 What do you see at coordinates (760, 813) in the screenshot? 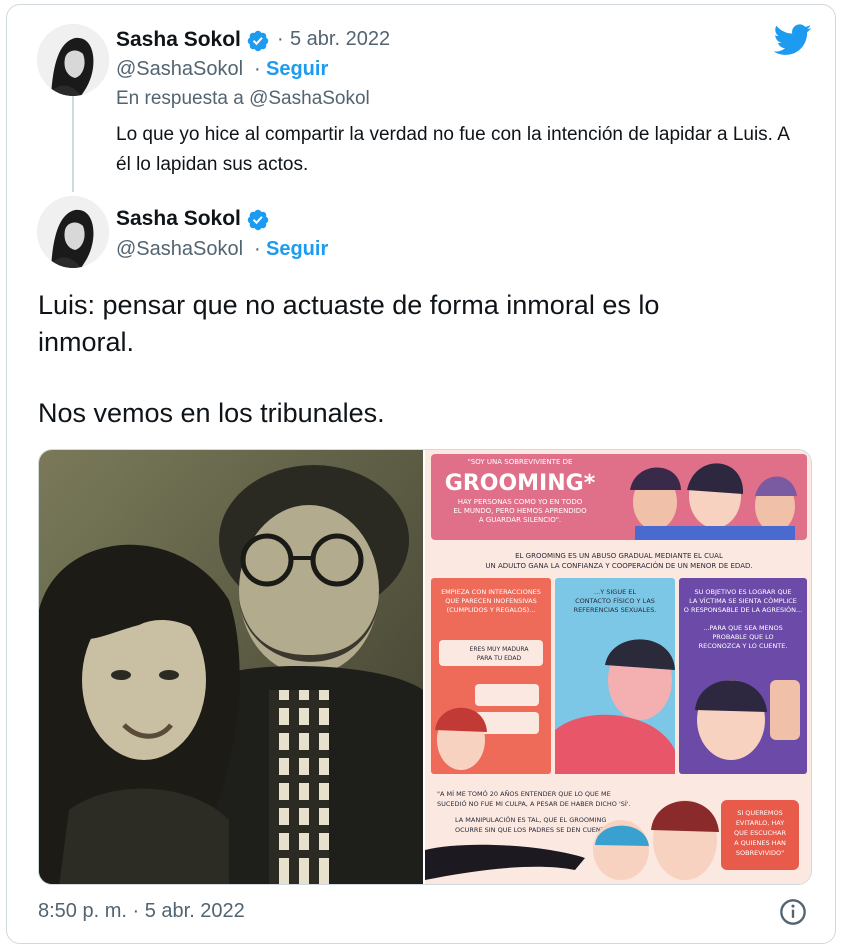
I see `panel-callout: SI QUEREMOS` at bounding box center [760, 813].